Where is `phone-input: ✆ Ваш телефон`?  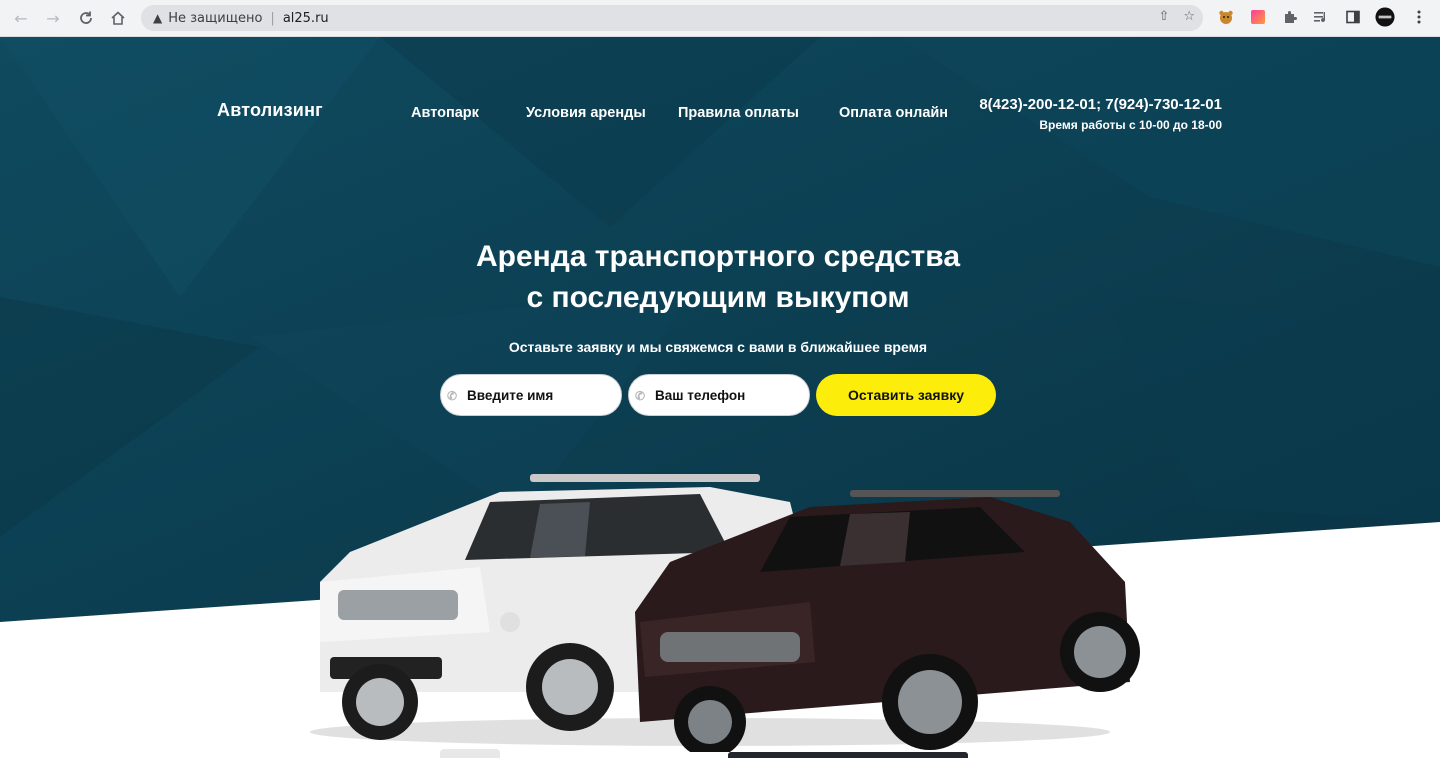 phone-input: ✆ Ваш телефон is located at coordinates (719, 395).